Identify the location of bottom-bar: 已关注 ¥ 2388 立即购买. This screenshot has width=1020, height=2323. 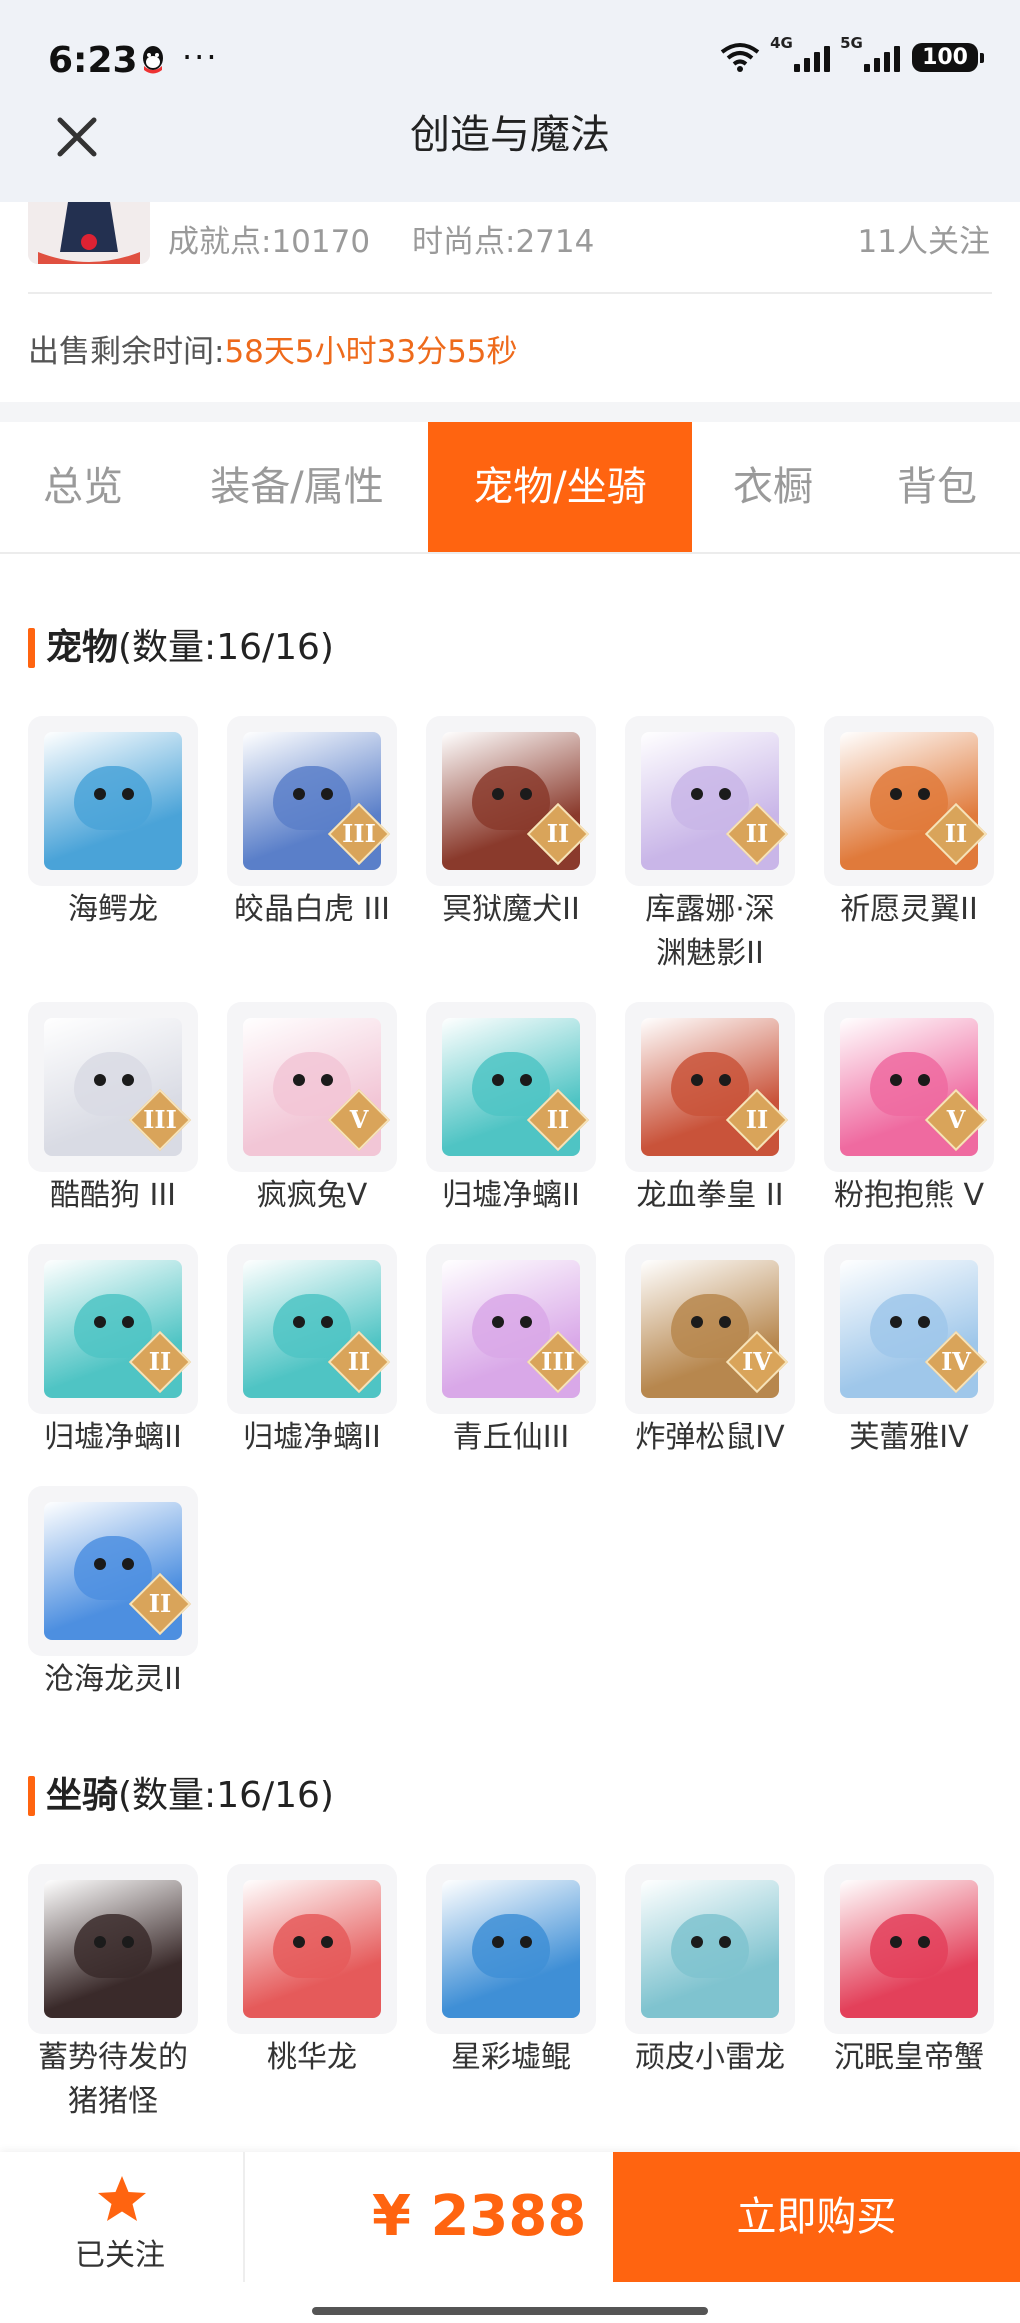
(510, 2237).